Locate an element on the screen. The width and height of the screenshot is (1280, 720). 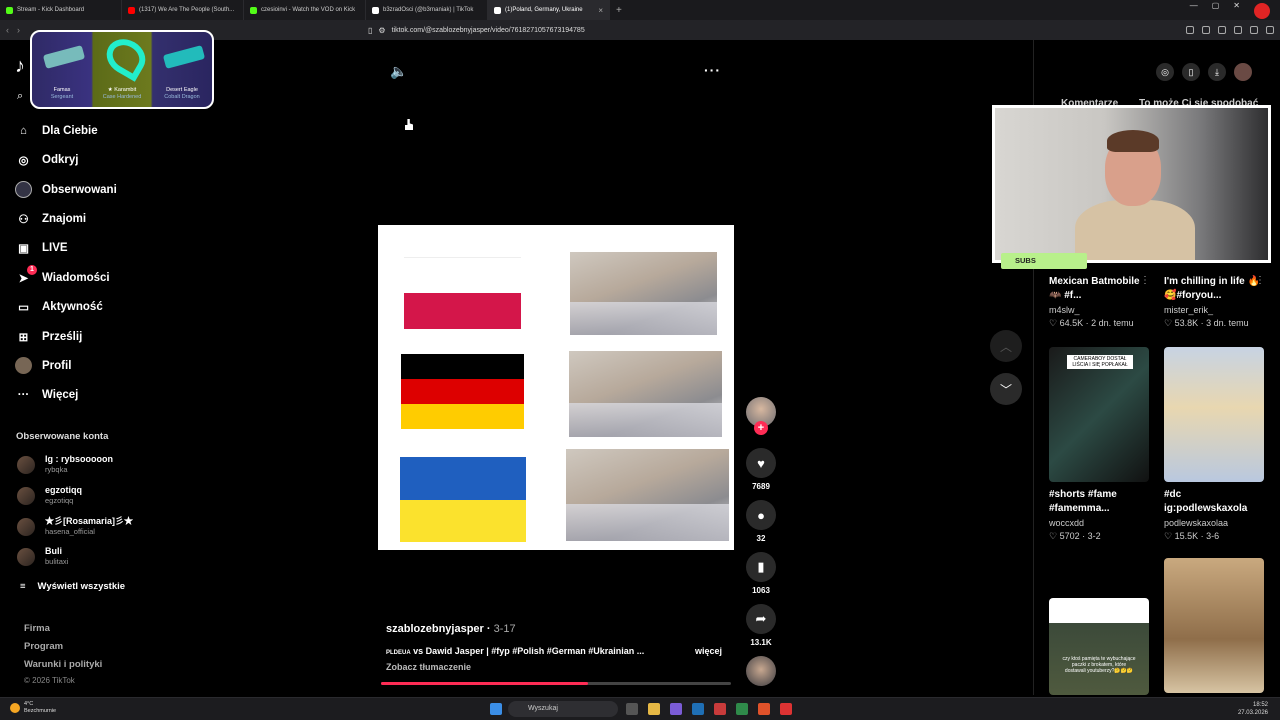
nav-activity: ▭ Aktywność is located at coordinates (59, 306).